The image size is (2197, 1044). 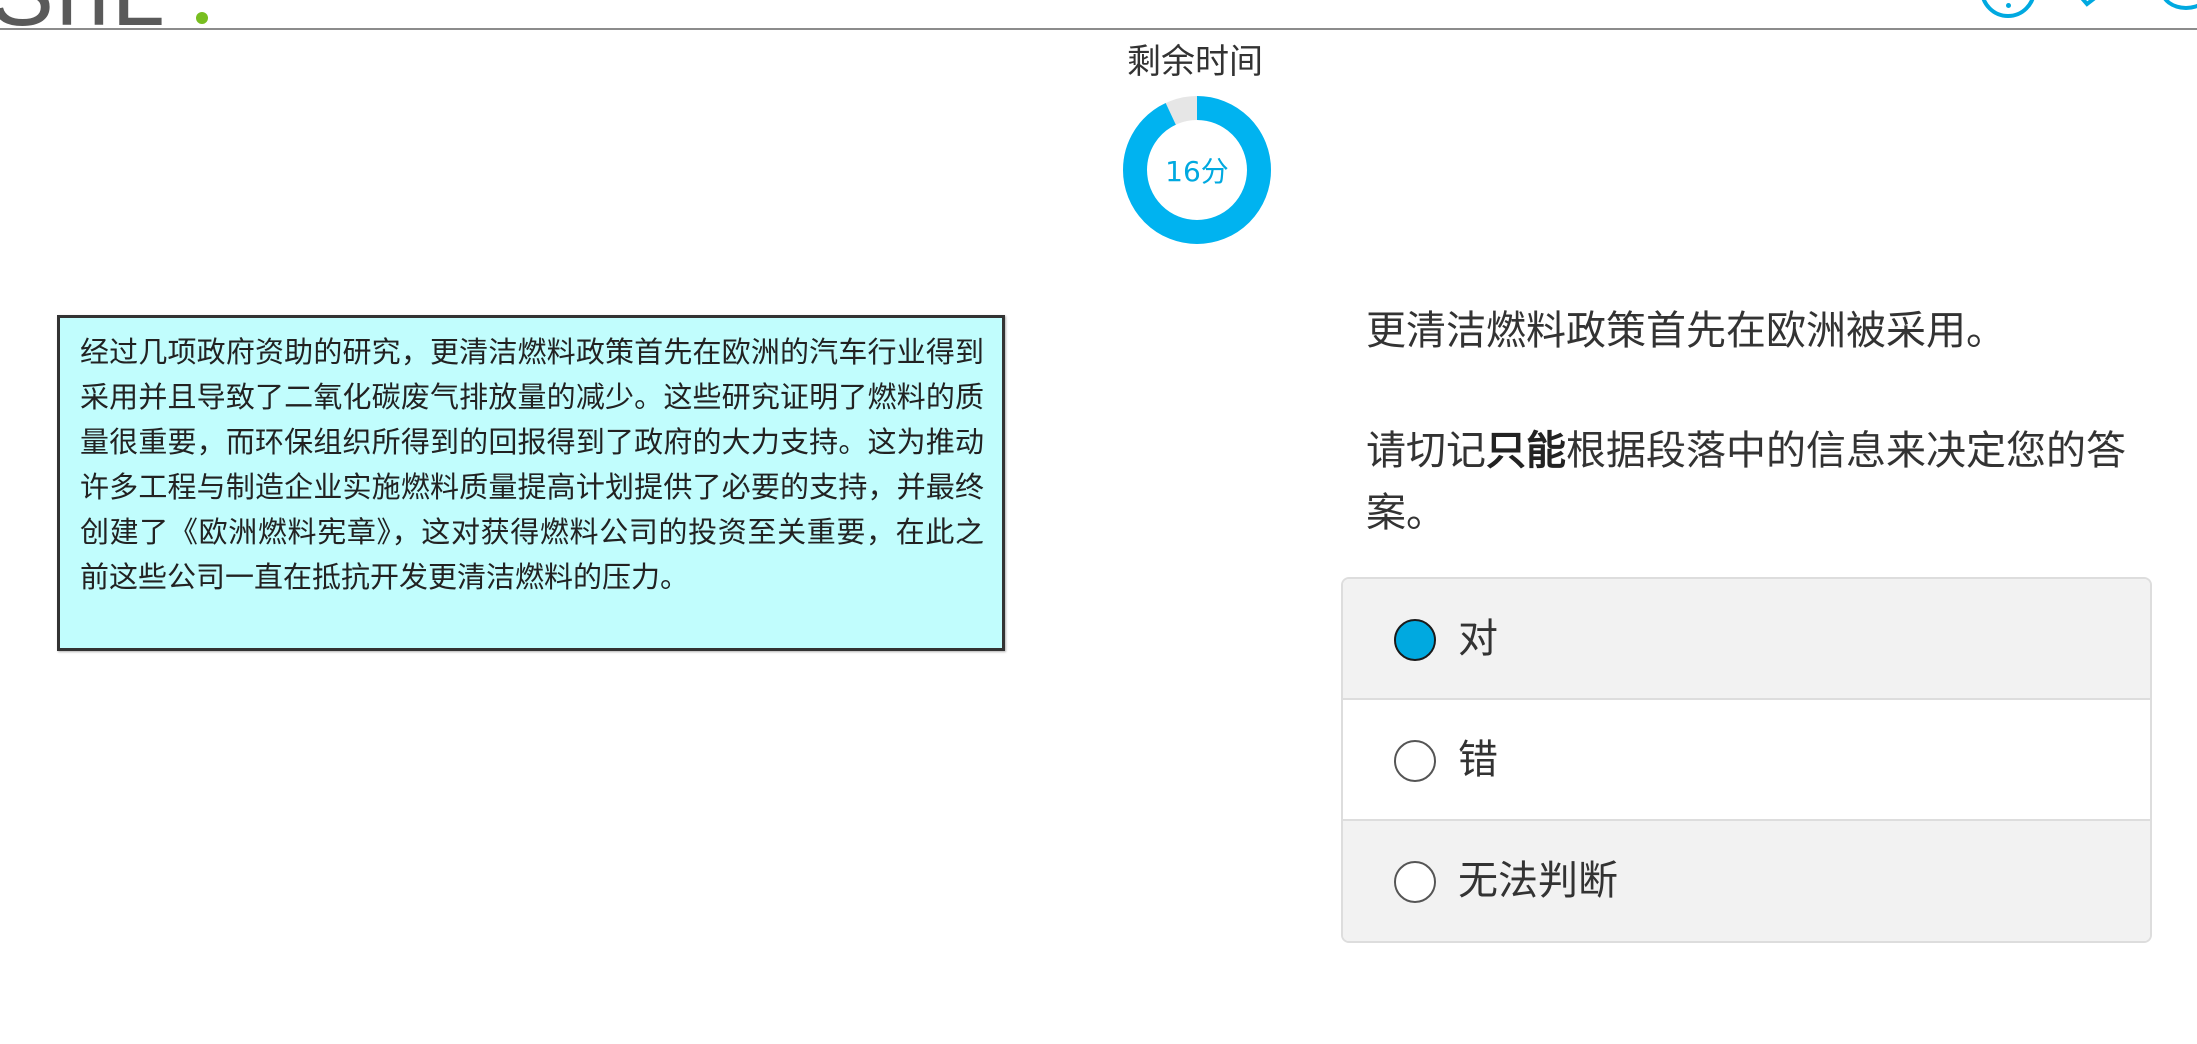 I want to click on question-instruction: 请切记只能根据段落中的信息来决定您的答案。, so click(x=1761, y=482).